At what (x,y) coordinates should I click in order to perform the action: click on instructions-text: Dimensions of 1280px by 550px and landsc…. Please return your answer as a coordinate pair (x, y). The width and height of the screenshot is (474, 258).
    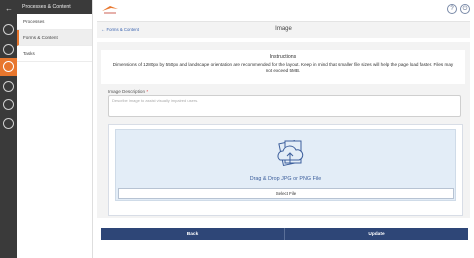
    Looking at the image, I should click on (283, 67).